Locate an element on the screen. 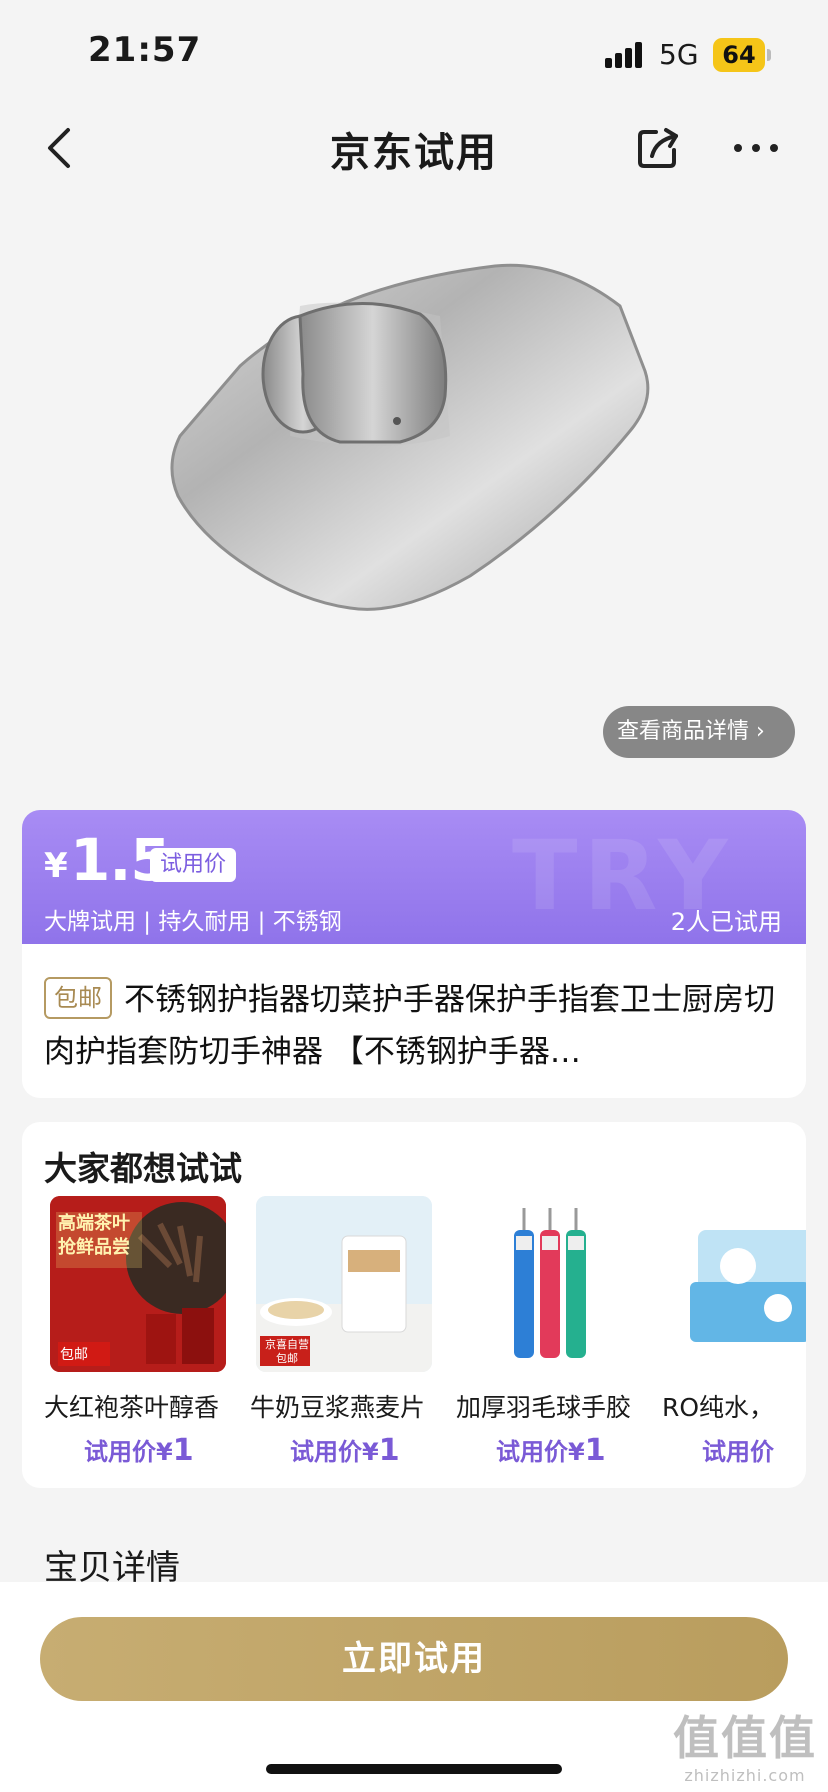 The height and width of the screenshot is (1792, 828). trial-price-tag: 试用价 is located at coordinates (193, 865).